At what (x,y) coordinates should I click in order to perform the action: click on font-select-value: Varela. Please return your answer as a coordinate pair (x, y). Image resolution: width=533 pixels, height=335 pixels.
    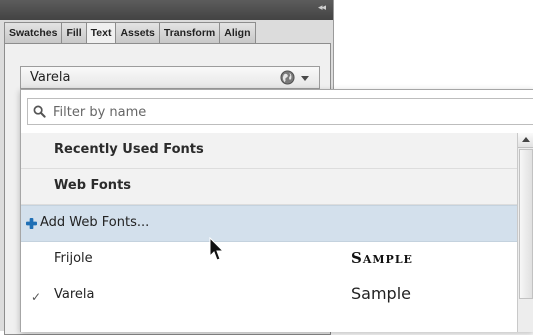
    Looking at the image, I should click on (50, 77).